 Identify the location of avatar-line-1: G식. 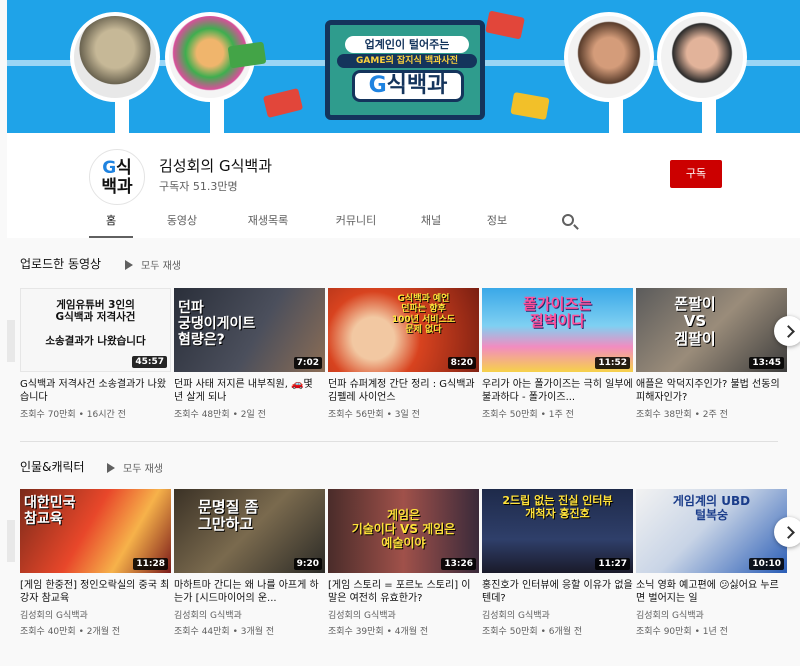
(117, 168).